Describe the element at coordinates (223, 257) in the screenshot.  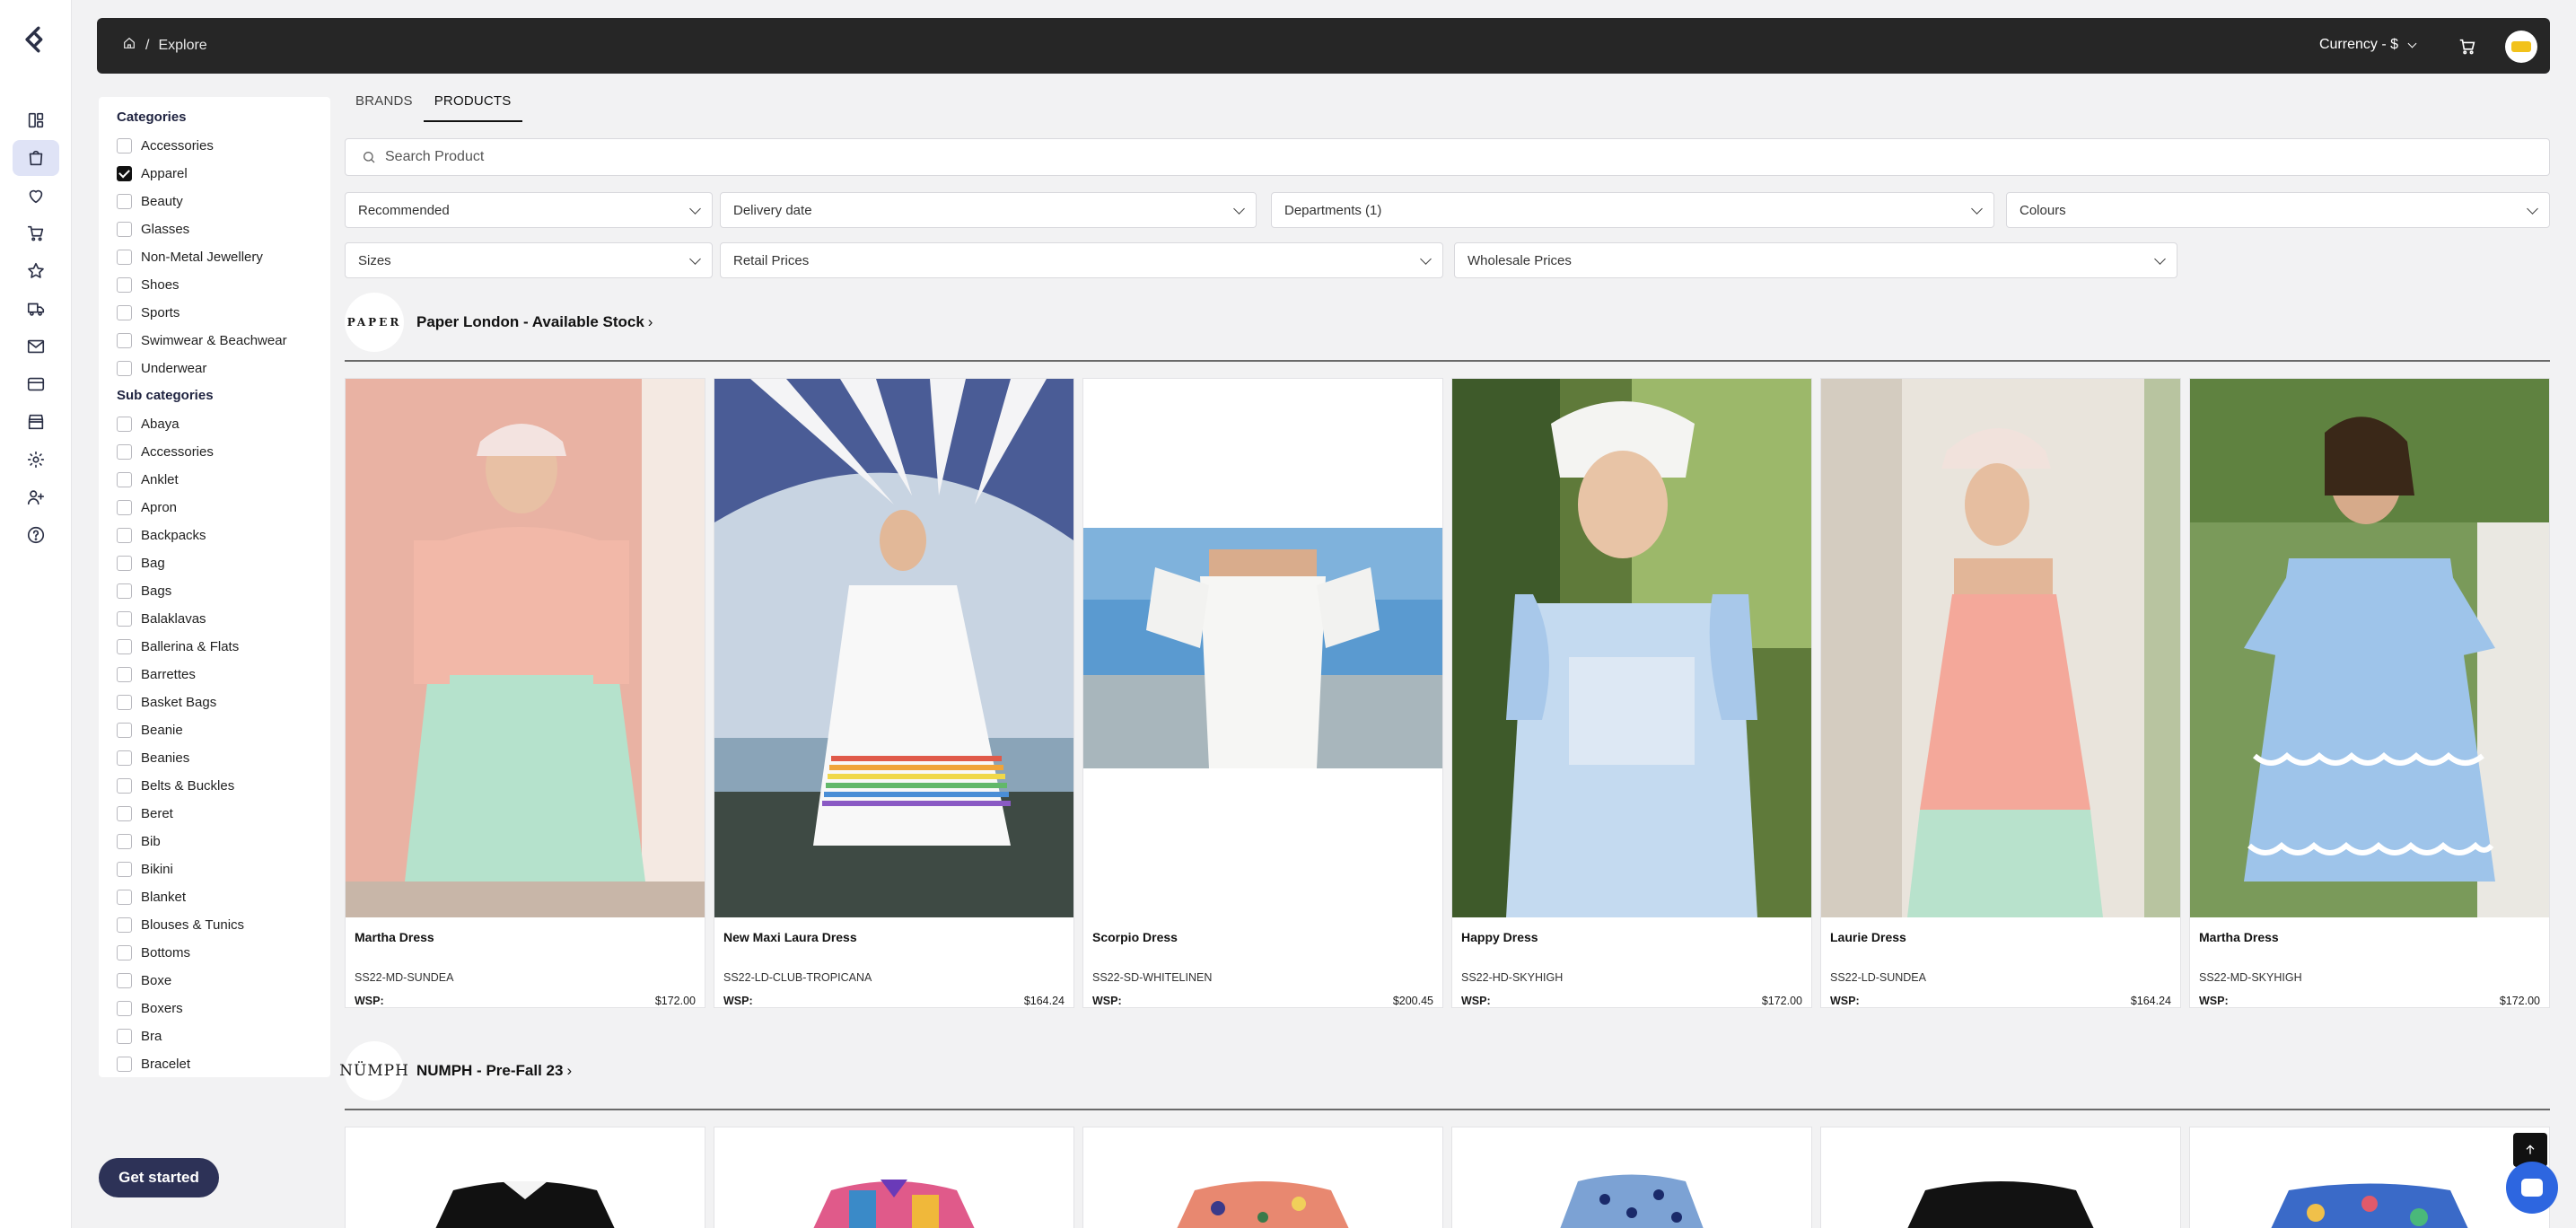
I see `category-checkbox: Non-Metal Jewellery` at that location.